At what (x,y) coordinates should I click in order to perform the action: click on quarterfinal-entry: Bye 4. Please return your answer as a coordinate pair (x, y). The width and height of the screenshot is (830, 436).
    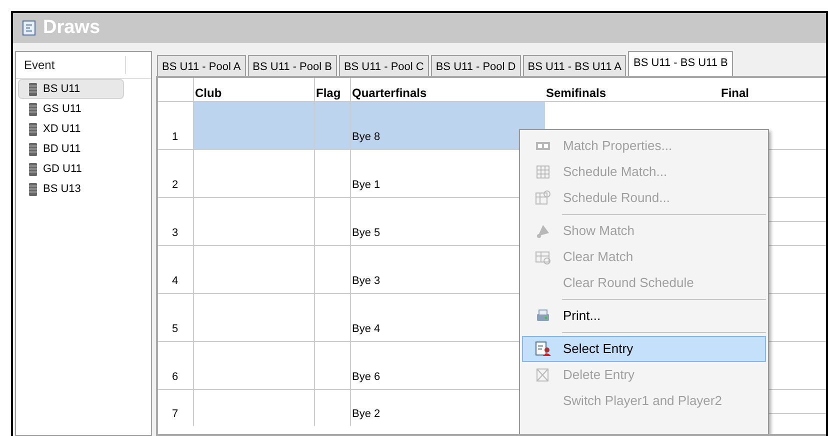
    Looking at the image, I should click on (366, 329).